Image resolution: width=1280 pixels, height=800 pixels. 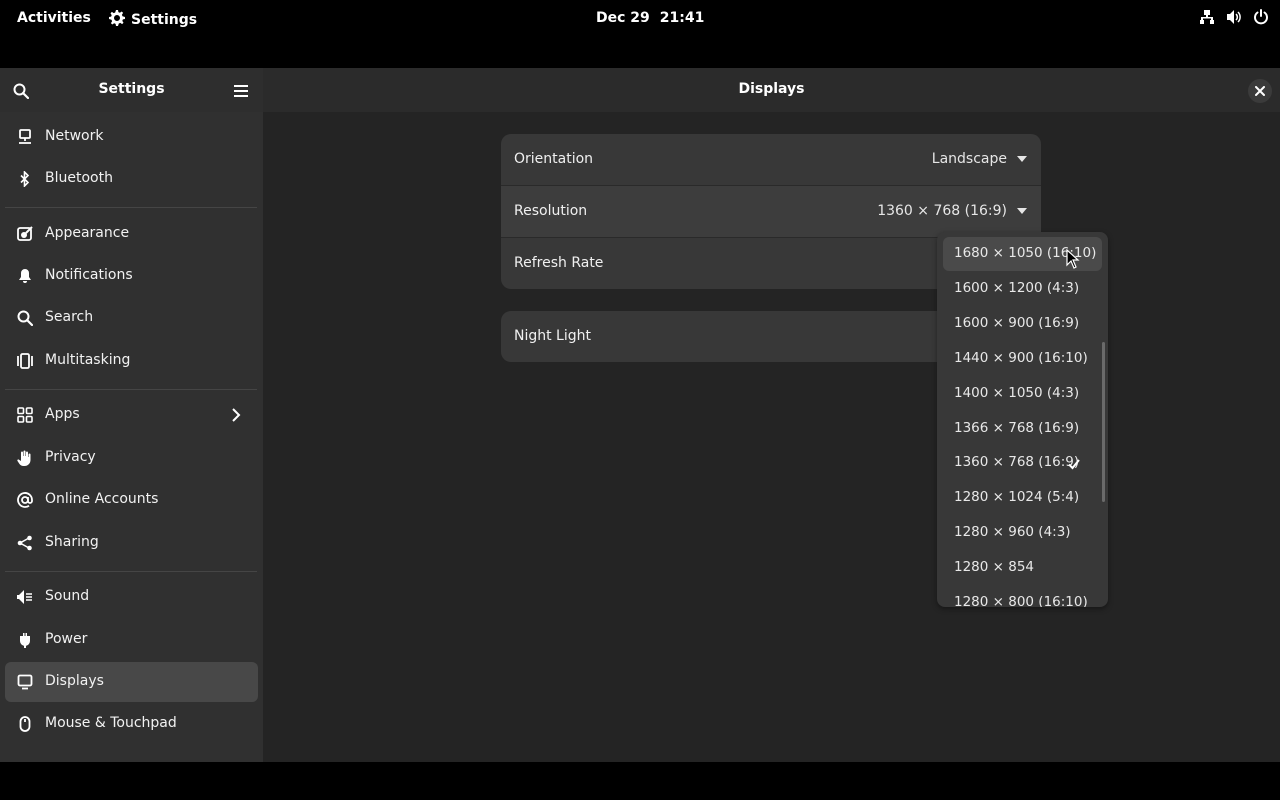 What do you see at coordinates (559, 263) in the screenshot?
I see `refresh-rate-label: Refresh Rate` at bounding box center [559, 263].